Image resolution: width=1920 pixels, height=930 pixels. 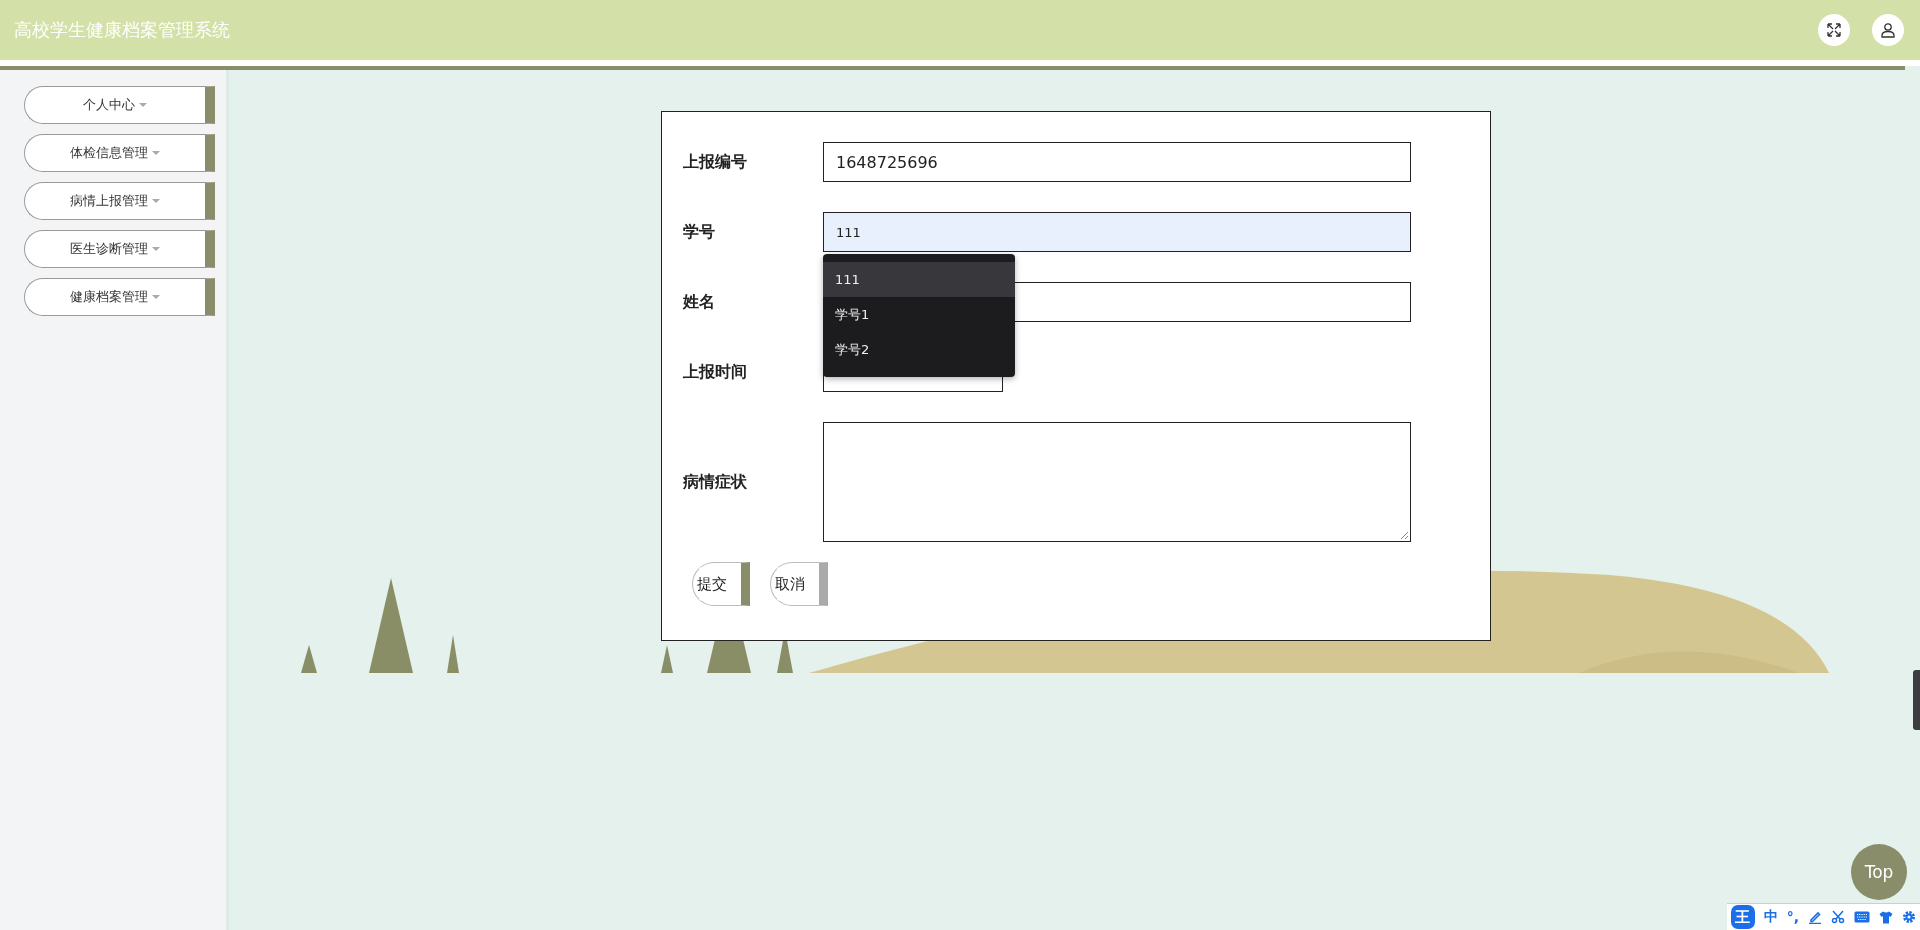 What do you see at coordinates (1742, 917) in the screenshot?
I see `ime-logo: 王` at bounding box center [1742, 917].